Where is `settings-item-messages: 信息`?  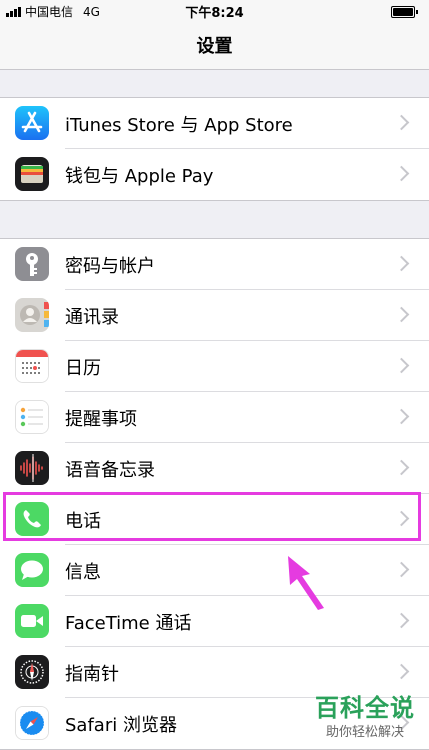 settings-item-messages: 信息 is located at coordinates (214, 570).